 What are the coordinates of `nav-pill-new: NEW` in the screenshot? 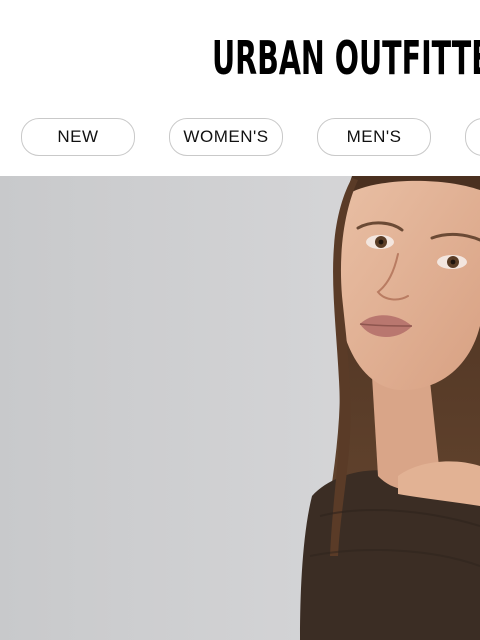 It's located at (78, 137).